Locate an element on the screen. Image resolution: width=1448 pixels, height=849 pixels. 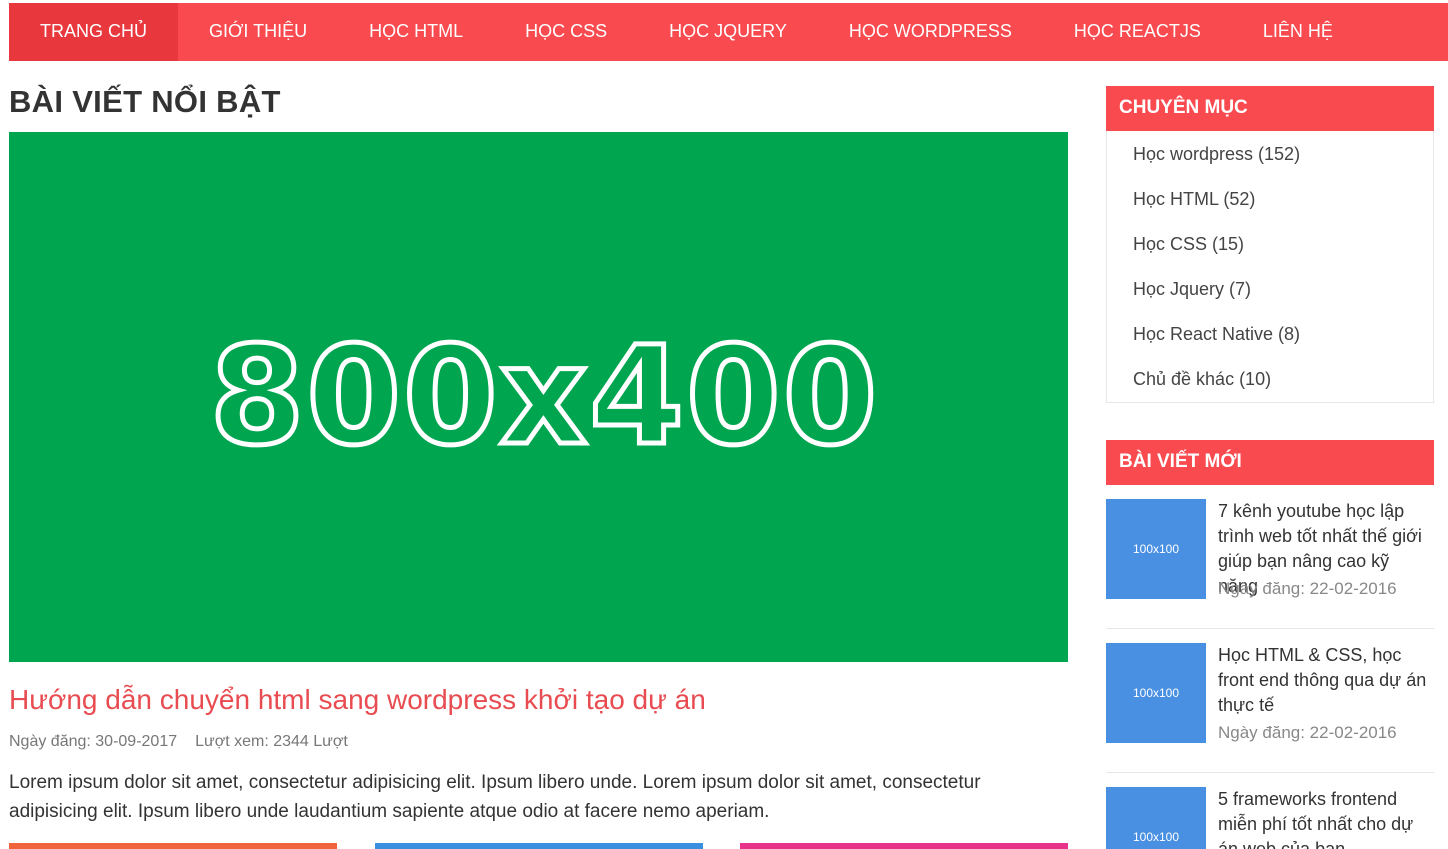
recent-posts-widget-title: BÀI VIẾT MỚI is located at coordinates (1270, 462).